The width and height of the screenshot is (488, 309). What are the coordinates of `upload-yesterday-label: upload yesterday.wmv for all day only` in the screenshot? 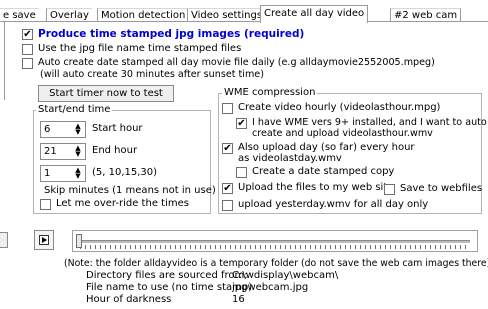 It's located at (333, 204).